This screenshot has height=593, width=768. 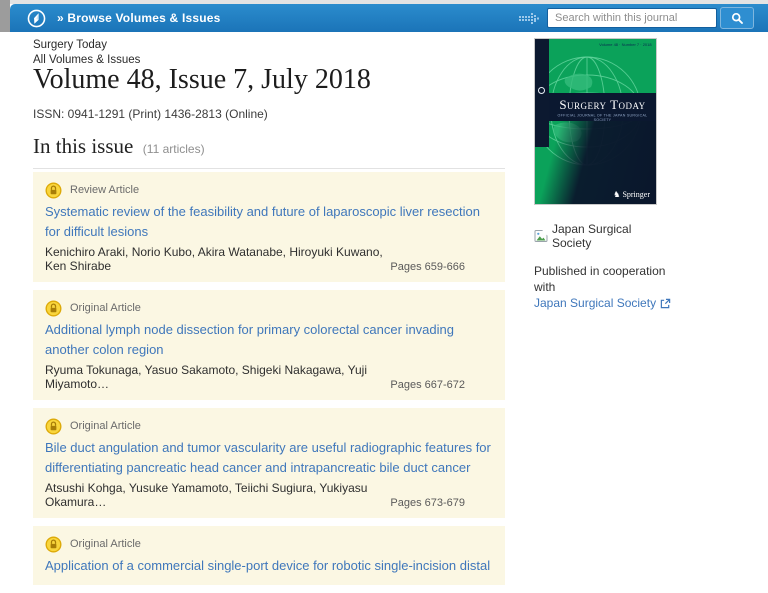 I want to click on search-icon, so click(x=737, y=18).